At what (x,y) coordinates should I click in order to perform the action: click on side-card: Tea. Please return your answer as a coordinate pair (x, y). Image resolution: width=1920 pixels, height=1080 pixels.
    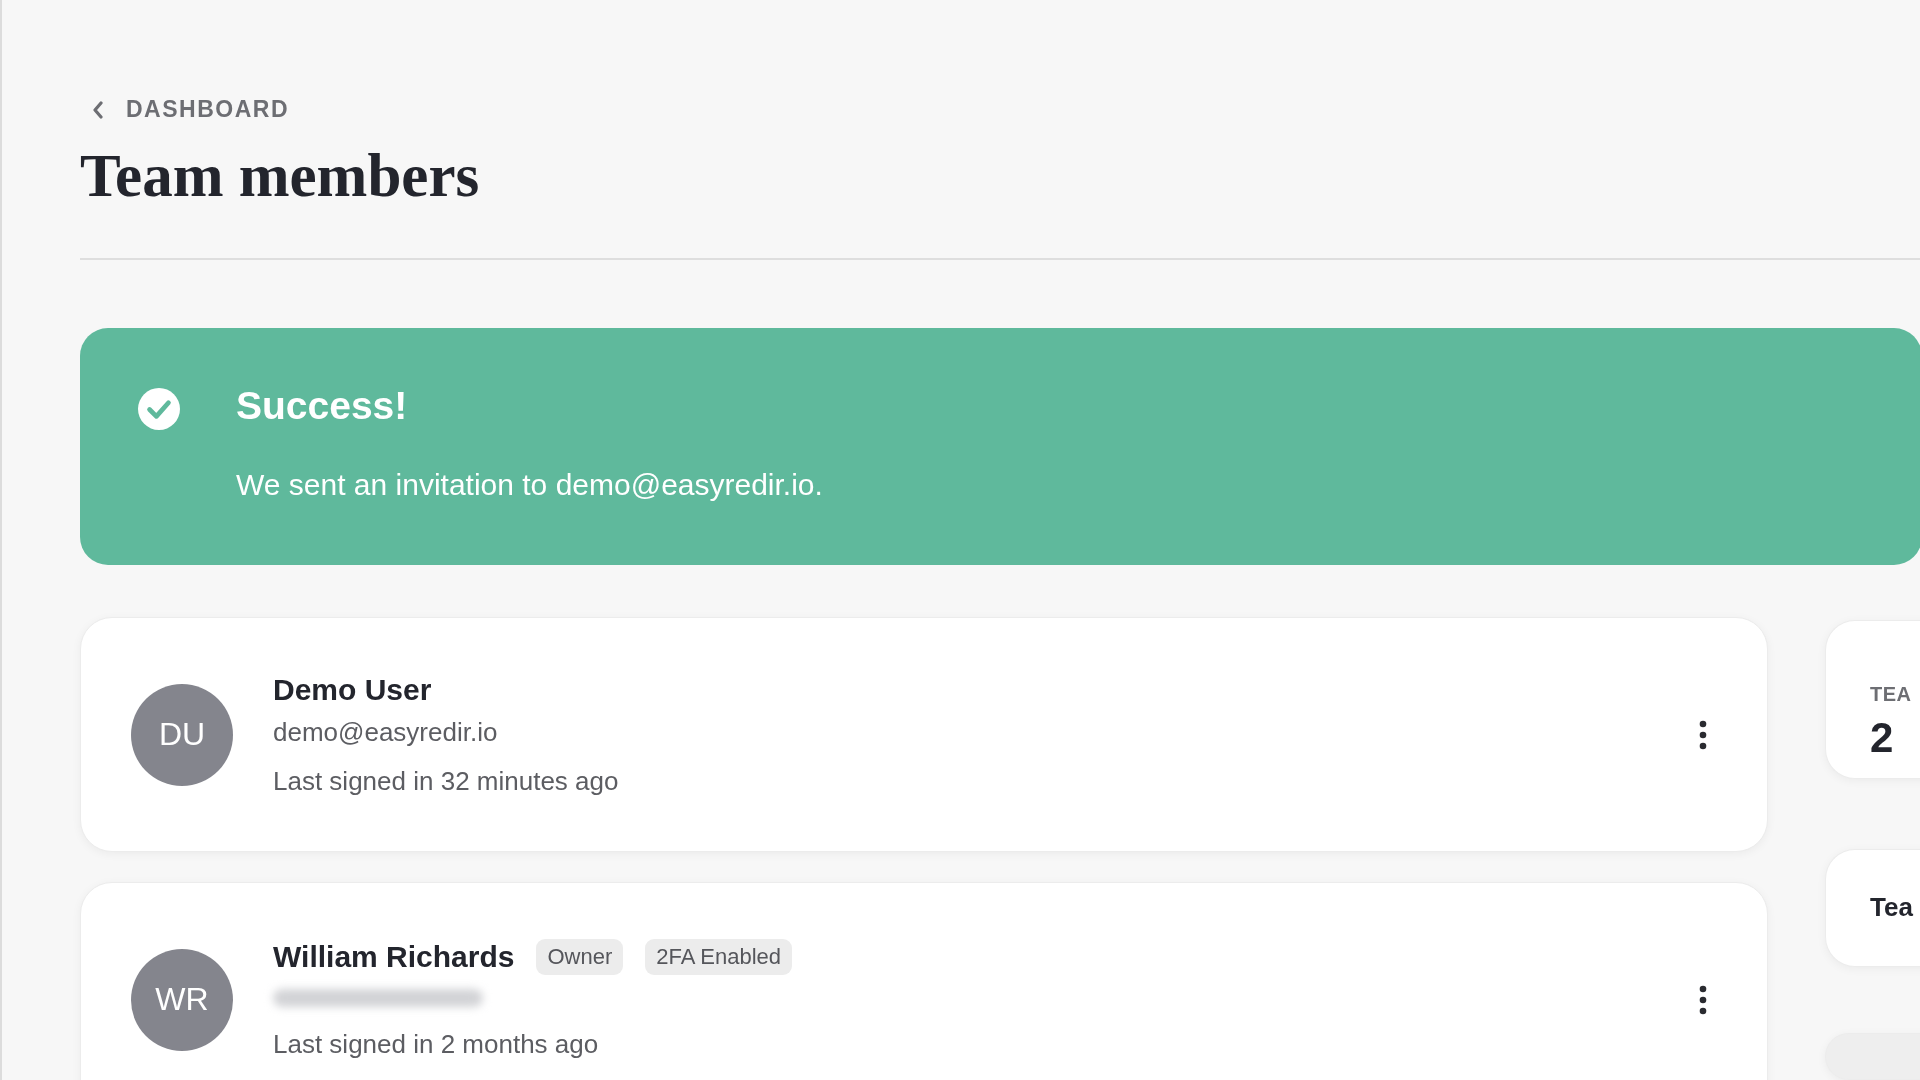
    Looking at the image, I should click on (1872, 908).